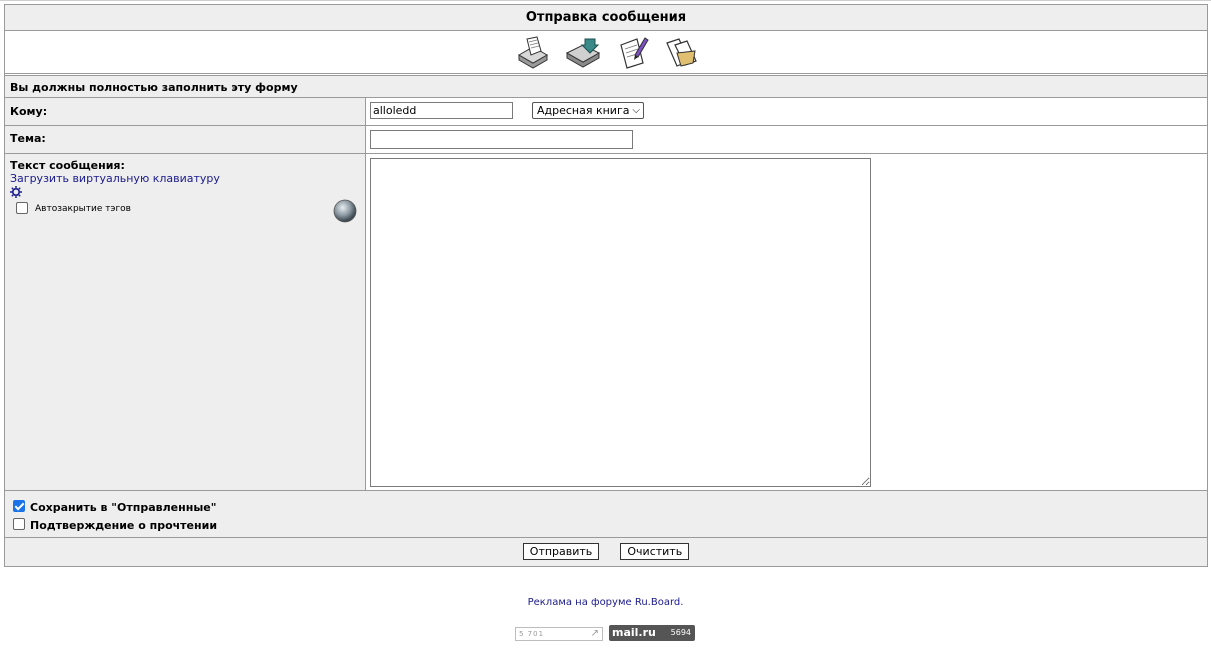 The width and height of the screenshot is (1211, 653). Describe the element at coordinates (187, 211) in the screenshot. I see `autoclose-wrap: Автозакрытие тэгов` at that location.